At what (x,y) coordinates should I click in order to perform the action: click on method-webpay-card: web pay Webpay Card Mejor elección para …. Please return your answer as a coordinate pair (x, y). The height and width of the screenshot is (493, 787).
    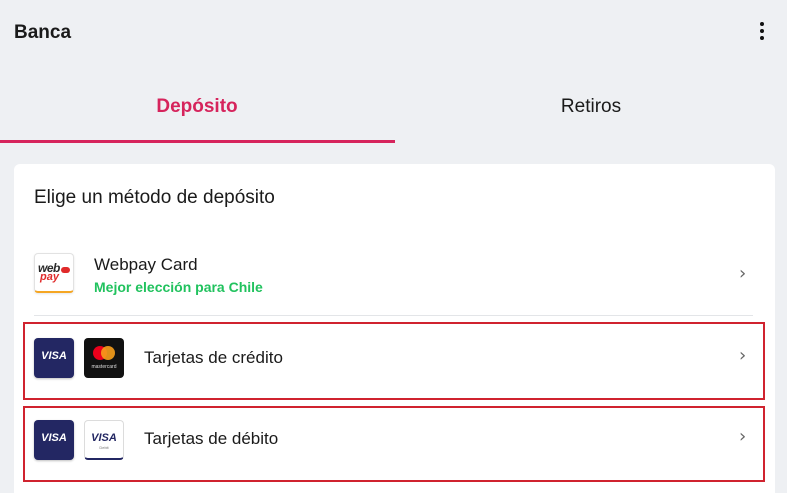
    Looking at the image, I should click on (394, 278).